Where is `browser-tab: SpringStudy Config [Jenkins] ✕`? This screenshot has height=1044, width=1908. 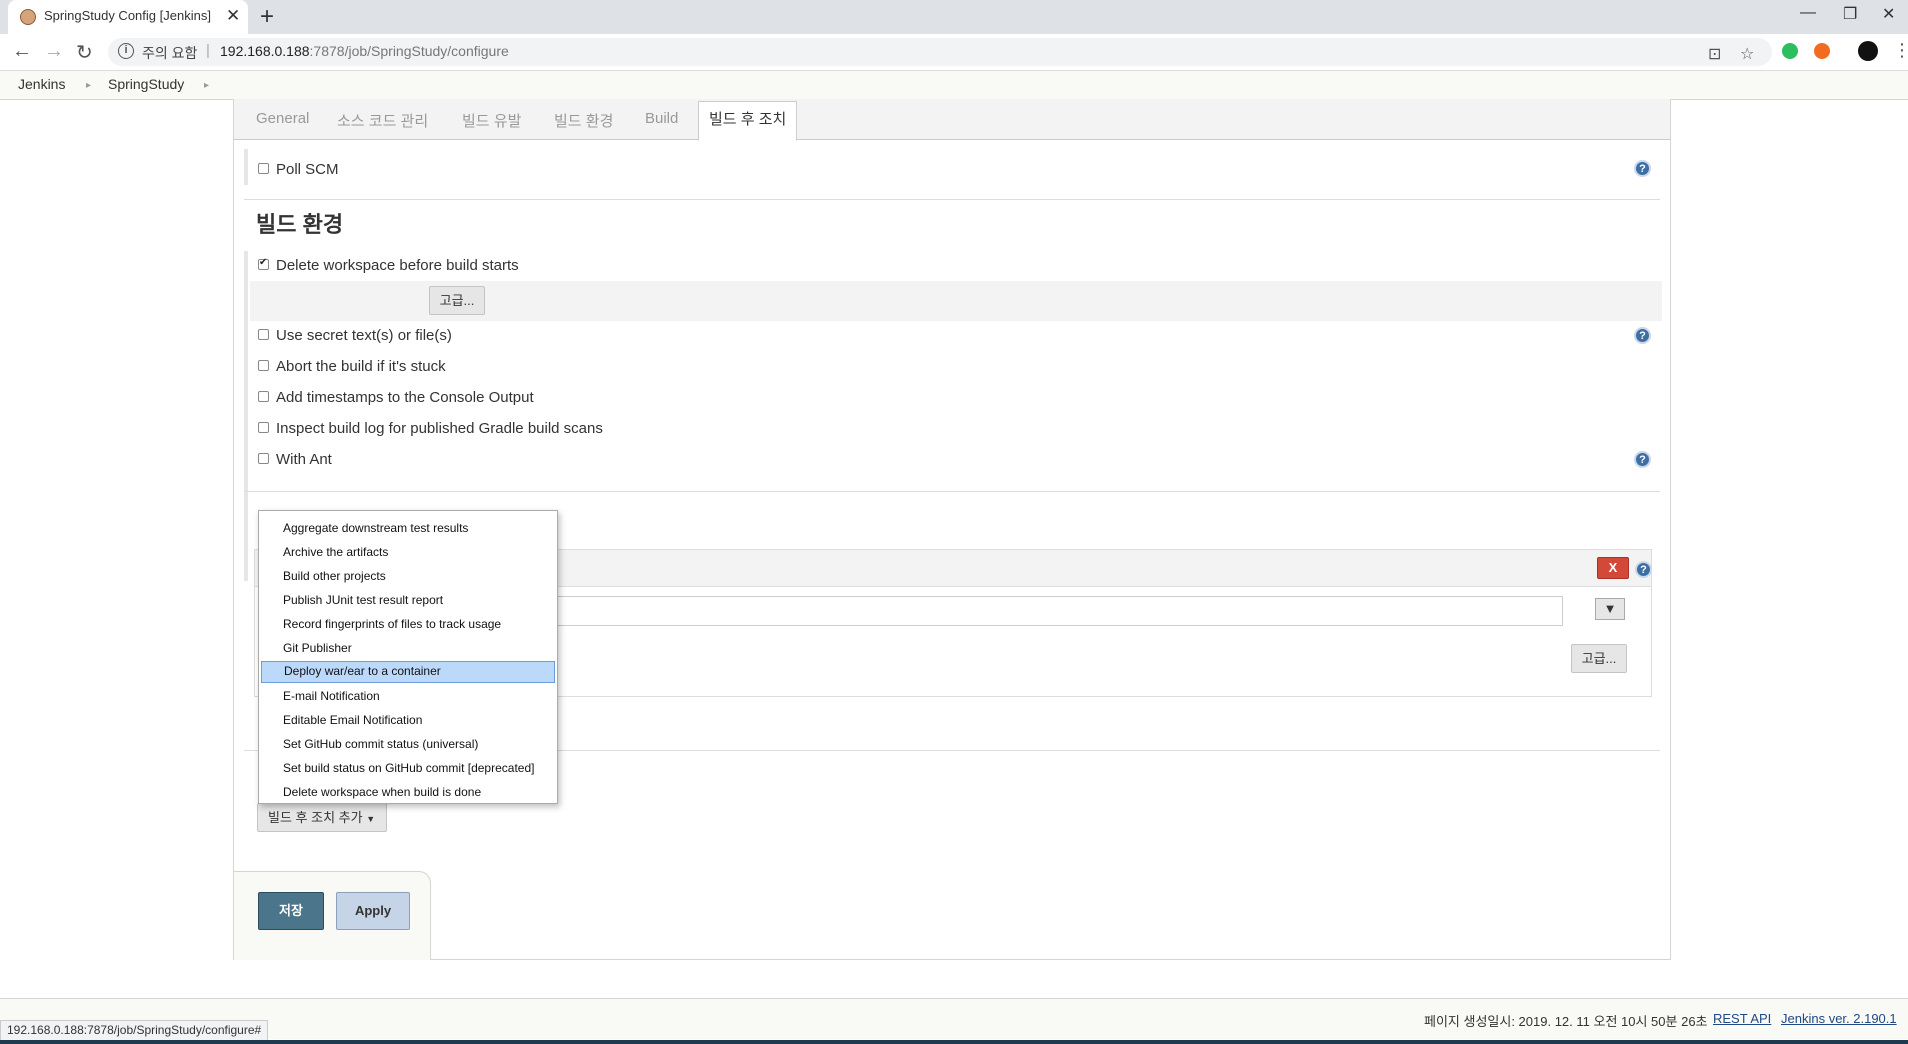 browser-tab: SpringStudy Config [Jenkins] ✕ is located at coordinates (128, 17).